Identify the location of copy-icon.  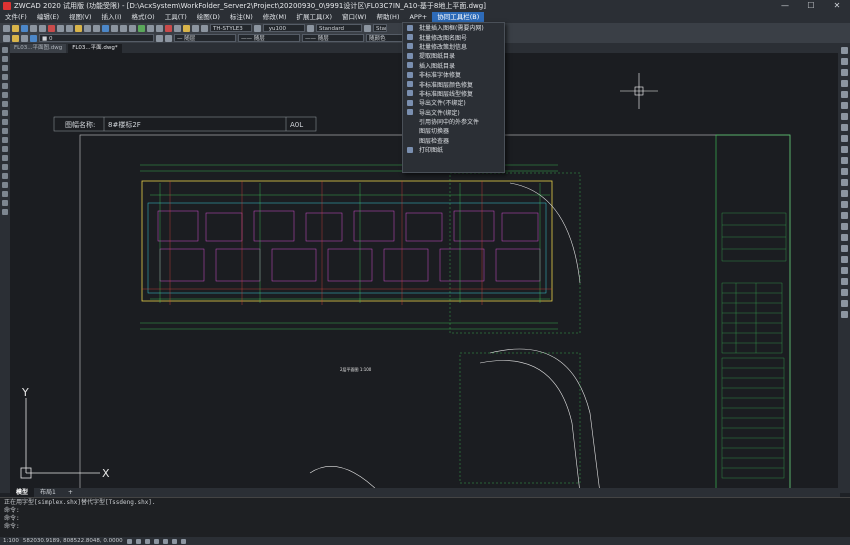
(60, 28).